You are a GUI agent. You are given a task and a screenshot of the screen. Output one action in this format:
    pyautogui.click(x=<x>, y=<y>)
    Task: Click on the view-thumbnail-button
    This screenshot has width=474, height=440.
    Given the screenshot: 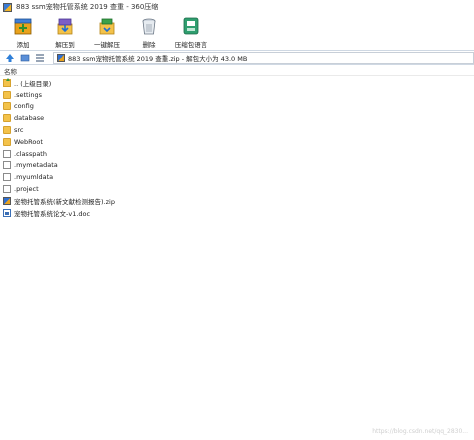 What is the action you would take?
    pyautogui.click(x=25, y=58)
    